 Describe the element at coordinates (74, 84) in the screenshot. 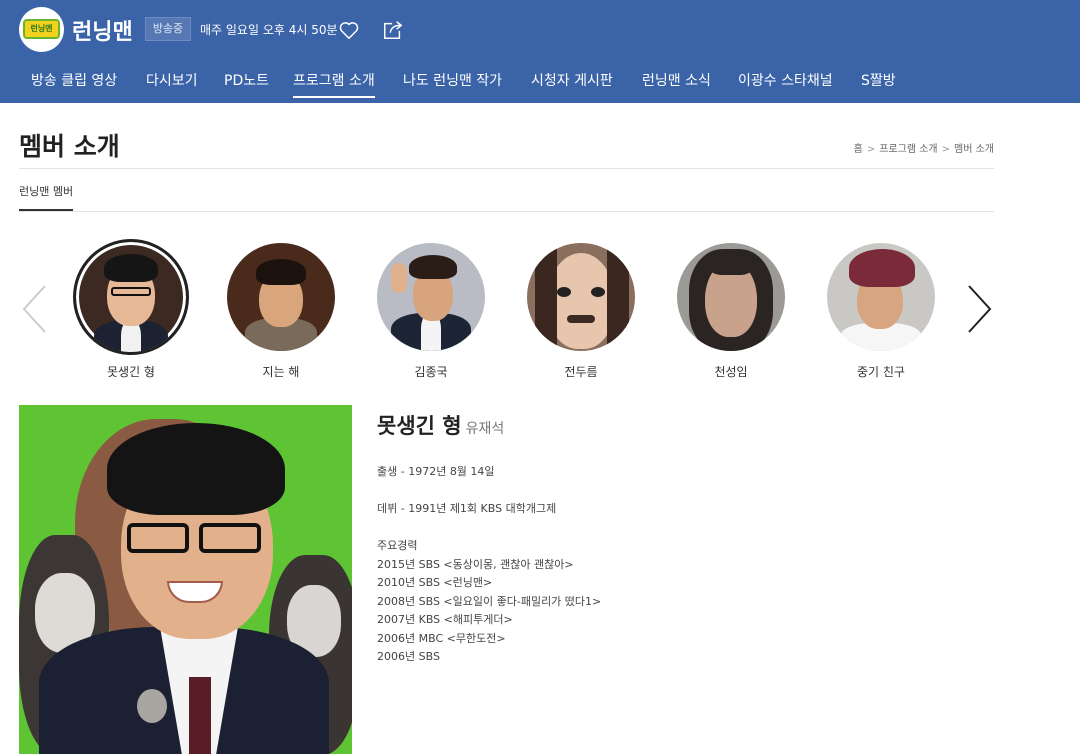

I see `nav-clip-videos: 방송 클립 영상` at that location.